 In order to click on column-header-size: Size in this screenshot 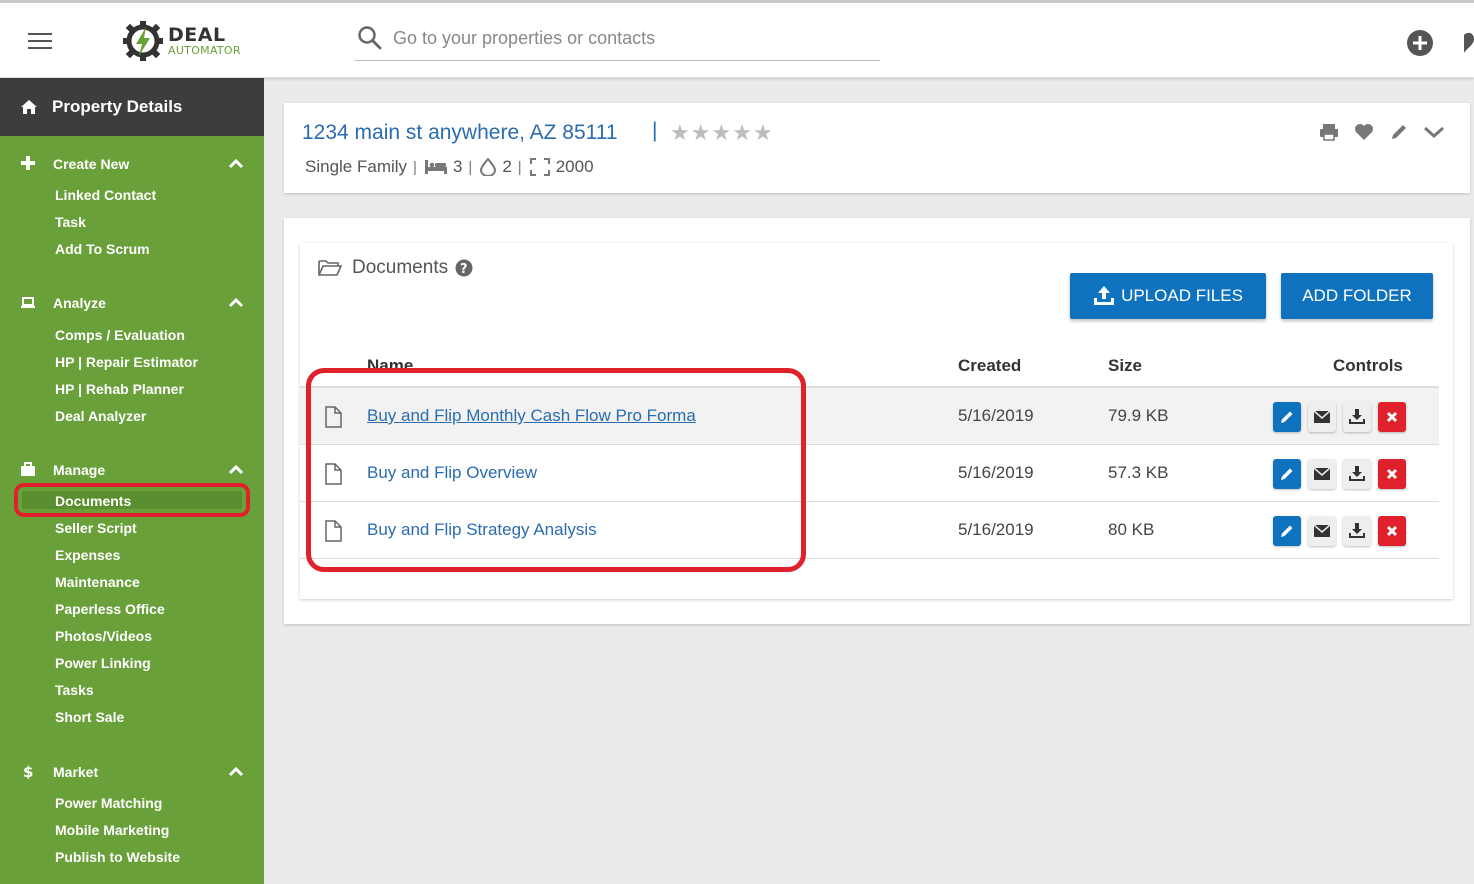, I will do `click(1125, 366)`.